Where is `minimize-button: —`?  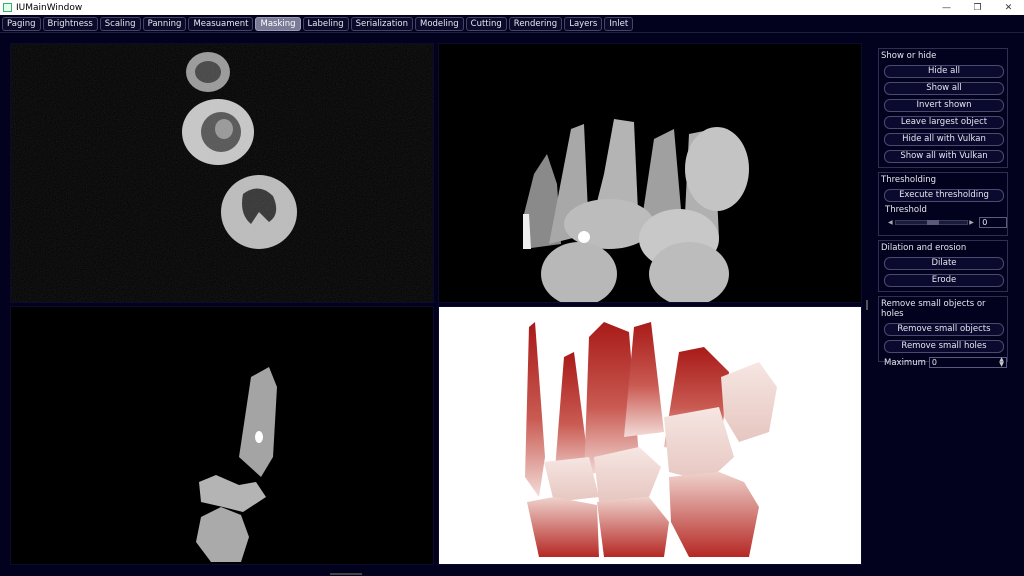
minimize-button: — is located at coordinates (946, 7).